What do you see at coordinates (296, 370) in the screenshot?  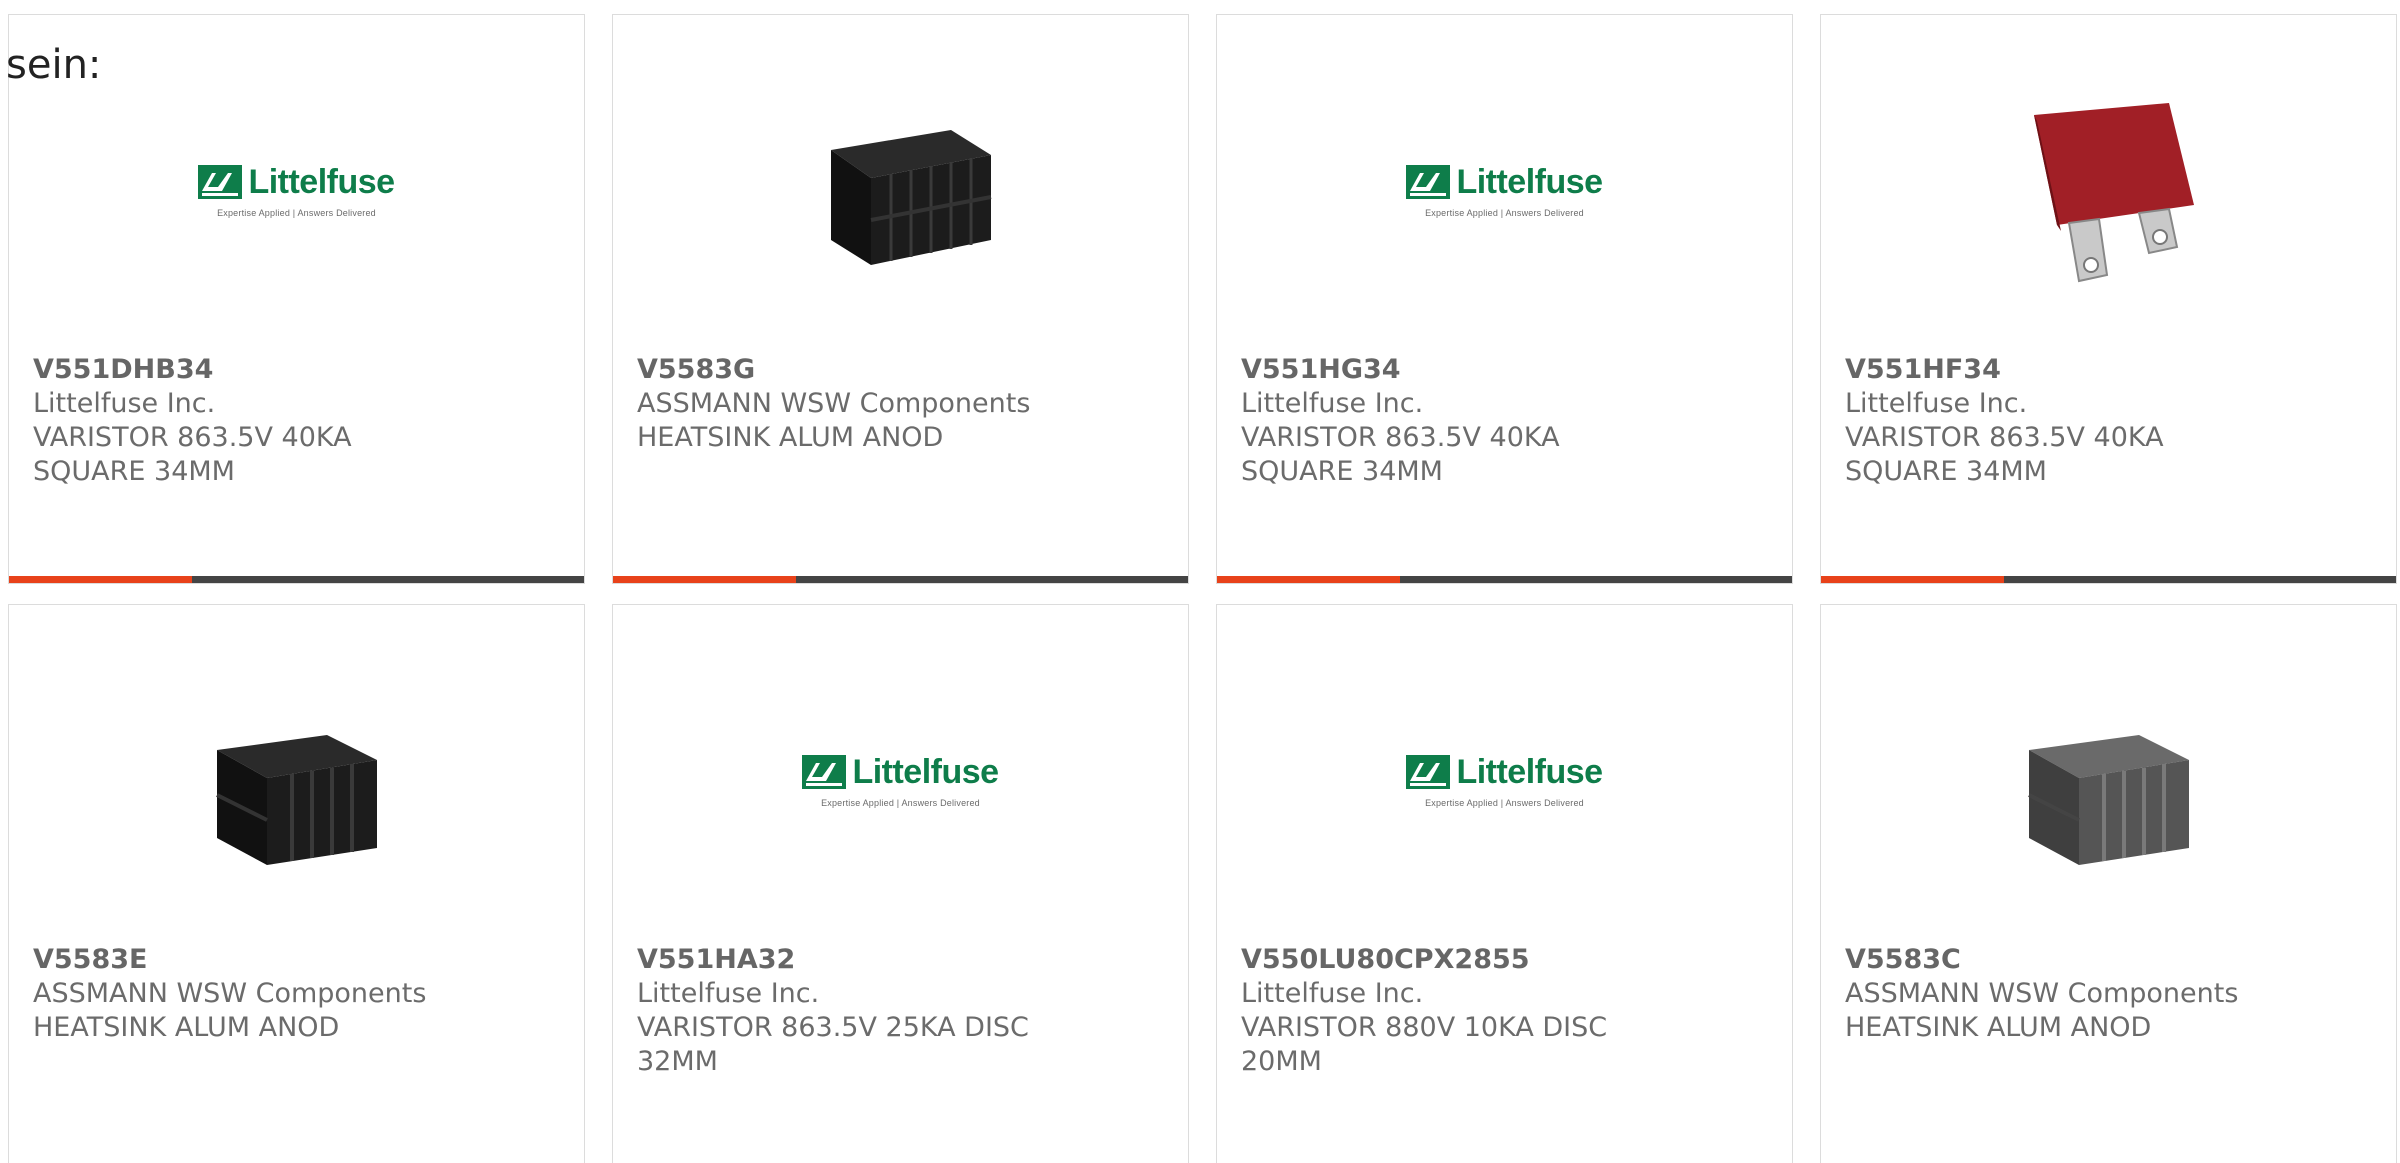 I see `part-number-link: V551DHB34` at bounding box center [296, 370].